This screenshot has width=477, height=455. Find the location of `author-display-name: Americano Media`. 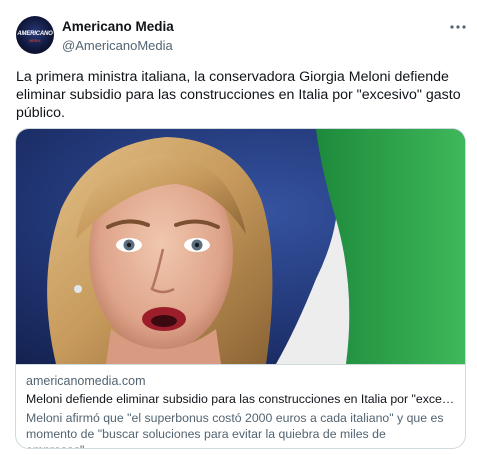

author-display-name: Americano Media is located at coordinates (118, 26).